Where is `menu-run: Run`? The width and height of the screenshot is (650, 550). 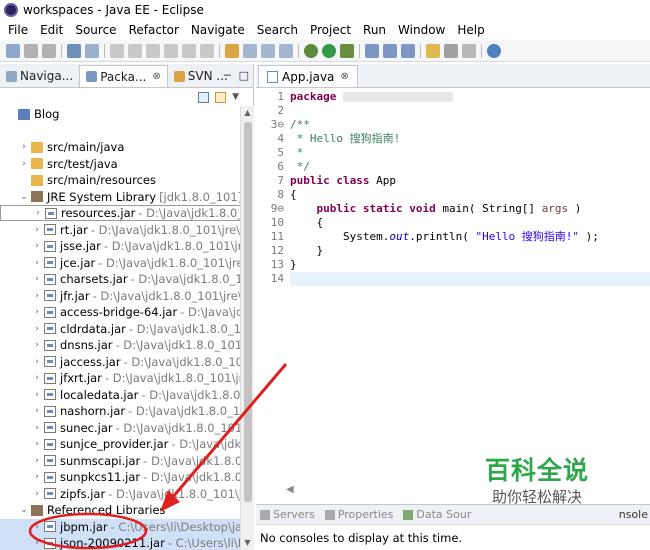
menu-run: Run is located at coordinates (374, 30).